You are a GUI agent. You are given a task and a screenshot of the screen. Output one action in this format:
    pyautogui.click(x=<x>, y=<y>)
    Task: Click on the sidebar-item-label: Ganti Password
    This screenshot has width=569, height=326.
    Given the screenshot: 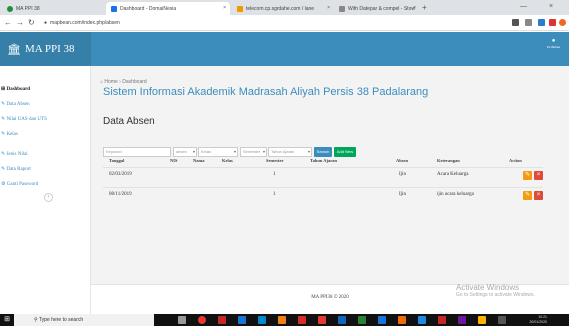 What is the action you would take?
    pyautogui.click(x=22, y=184)
    